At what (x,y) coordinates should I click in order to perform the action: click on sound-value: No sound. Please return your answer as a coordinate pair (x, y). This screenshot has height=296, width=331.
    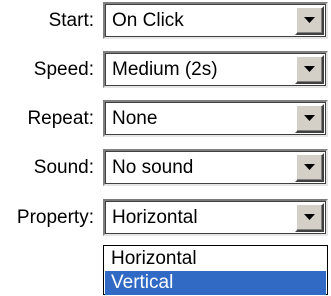
    Looking at the image, I should click on (153, 167).